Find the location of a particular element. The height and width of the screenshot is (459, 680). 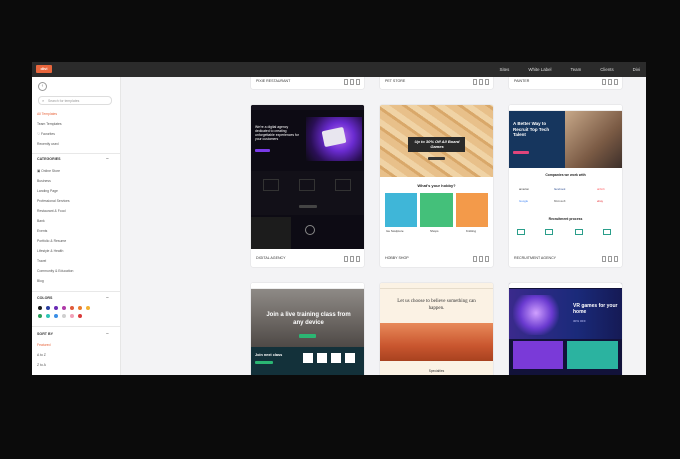

card-title: HOBBY SHOP is located at coordinates (397, 258).